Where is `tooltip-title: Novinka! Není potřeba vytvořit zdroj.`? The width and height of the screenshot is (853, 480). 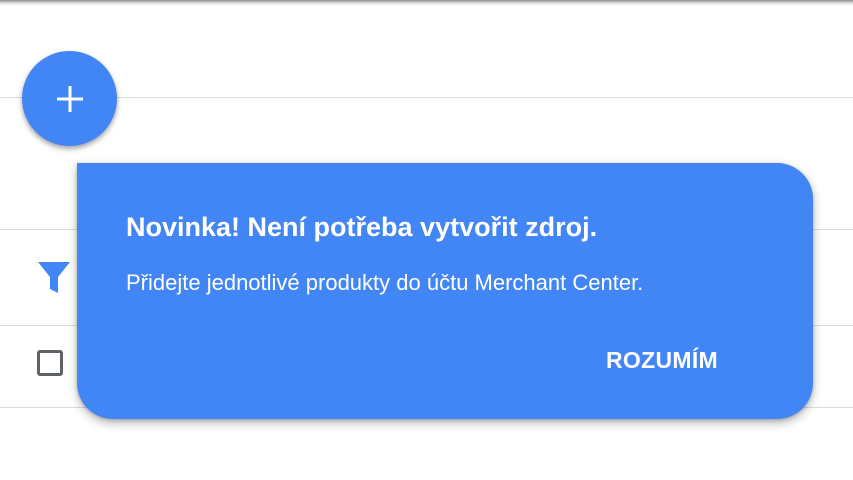 tooltip-title: Novinka! Není potřeba vytvořit zdroj. is located at coordinates (362, 227).